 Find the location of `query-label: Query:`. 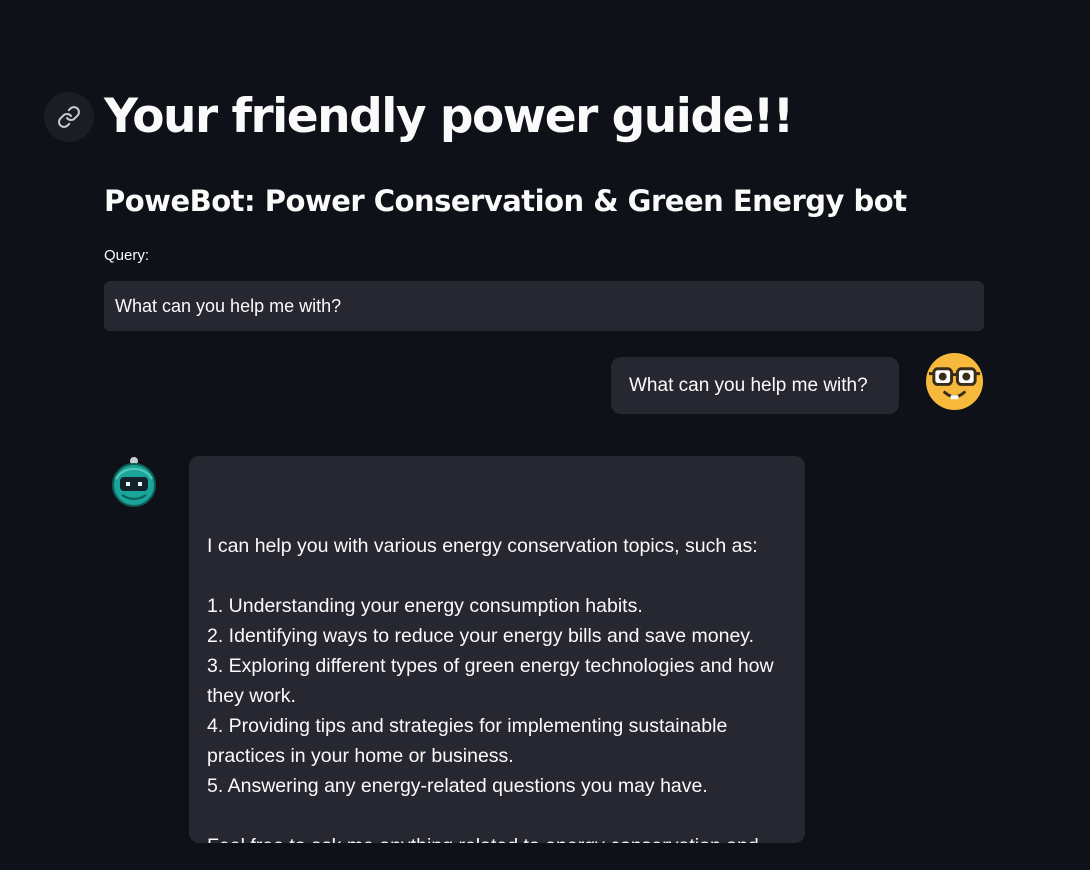

query-label: Query: is located at coordinates (127, 255).